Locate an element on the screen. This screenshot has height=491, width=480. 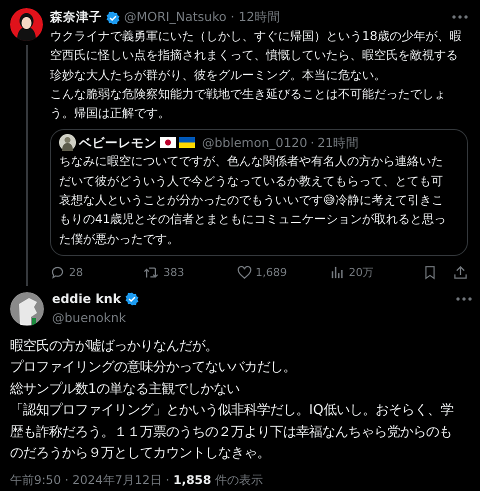
post-text: プロファイリングの意味分かってないバカだし。 is located at coordinates (153, 368).